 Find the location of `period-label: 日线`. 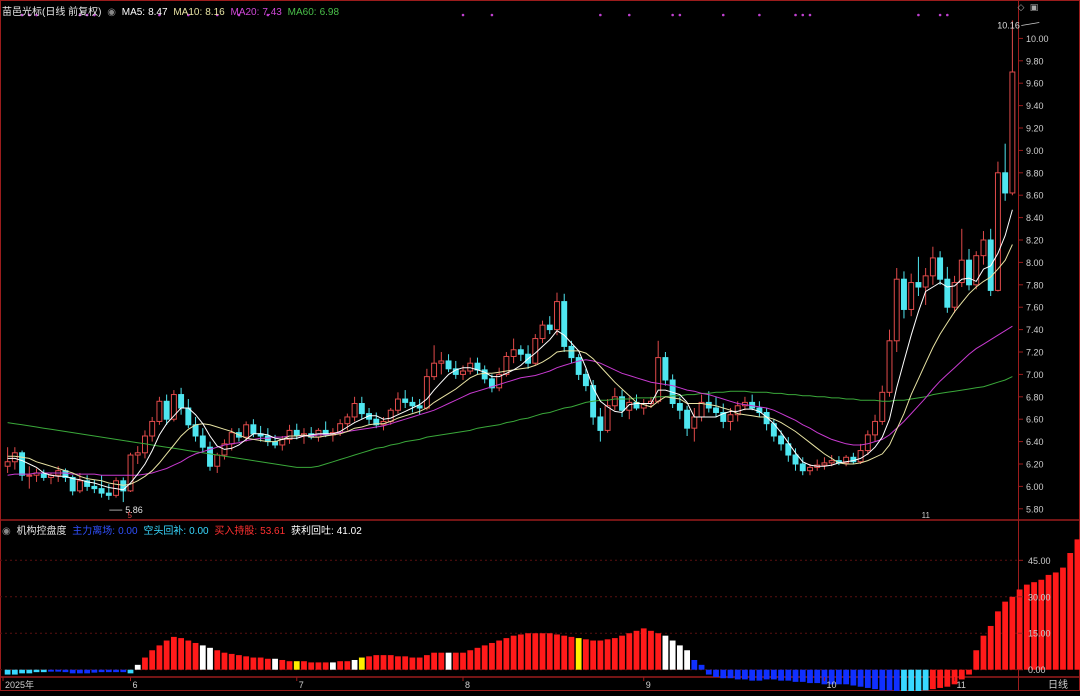

period-label: 日线 is located at coordinates (1058, 684).